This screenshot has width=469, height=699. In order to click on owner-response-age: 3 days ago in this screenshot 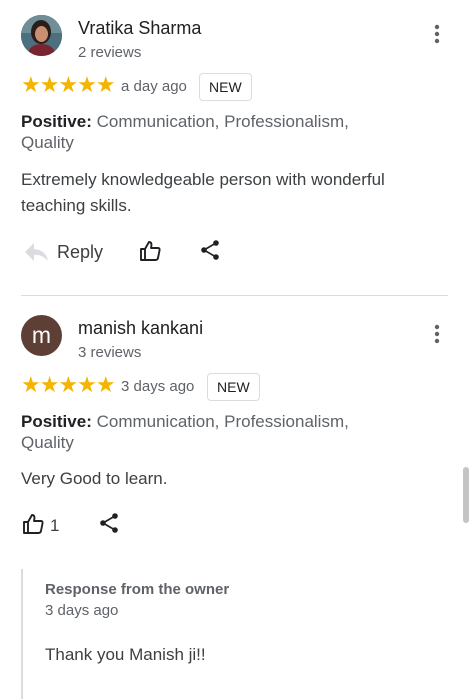, I will do `click(82, 610)`.